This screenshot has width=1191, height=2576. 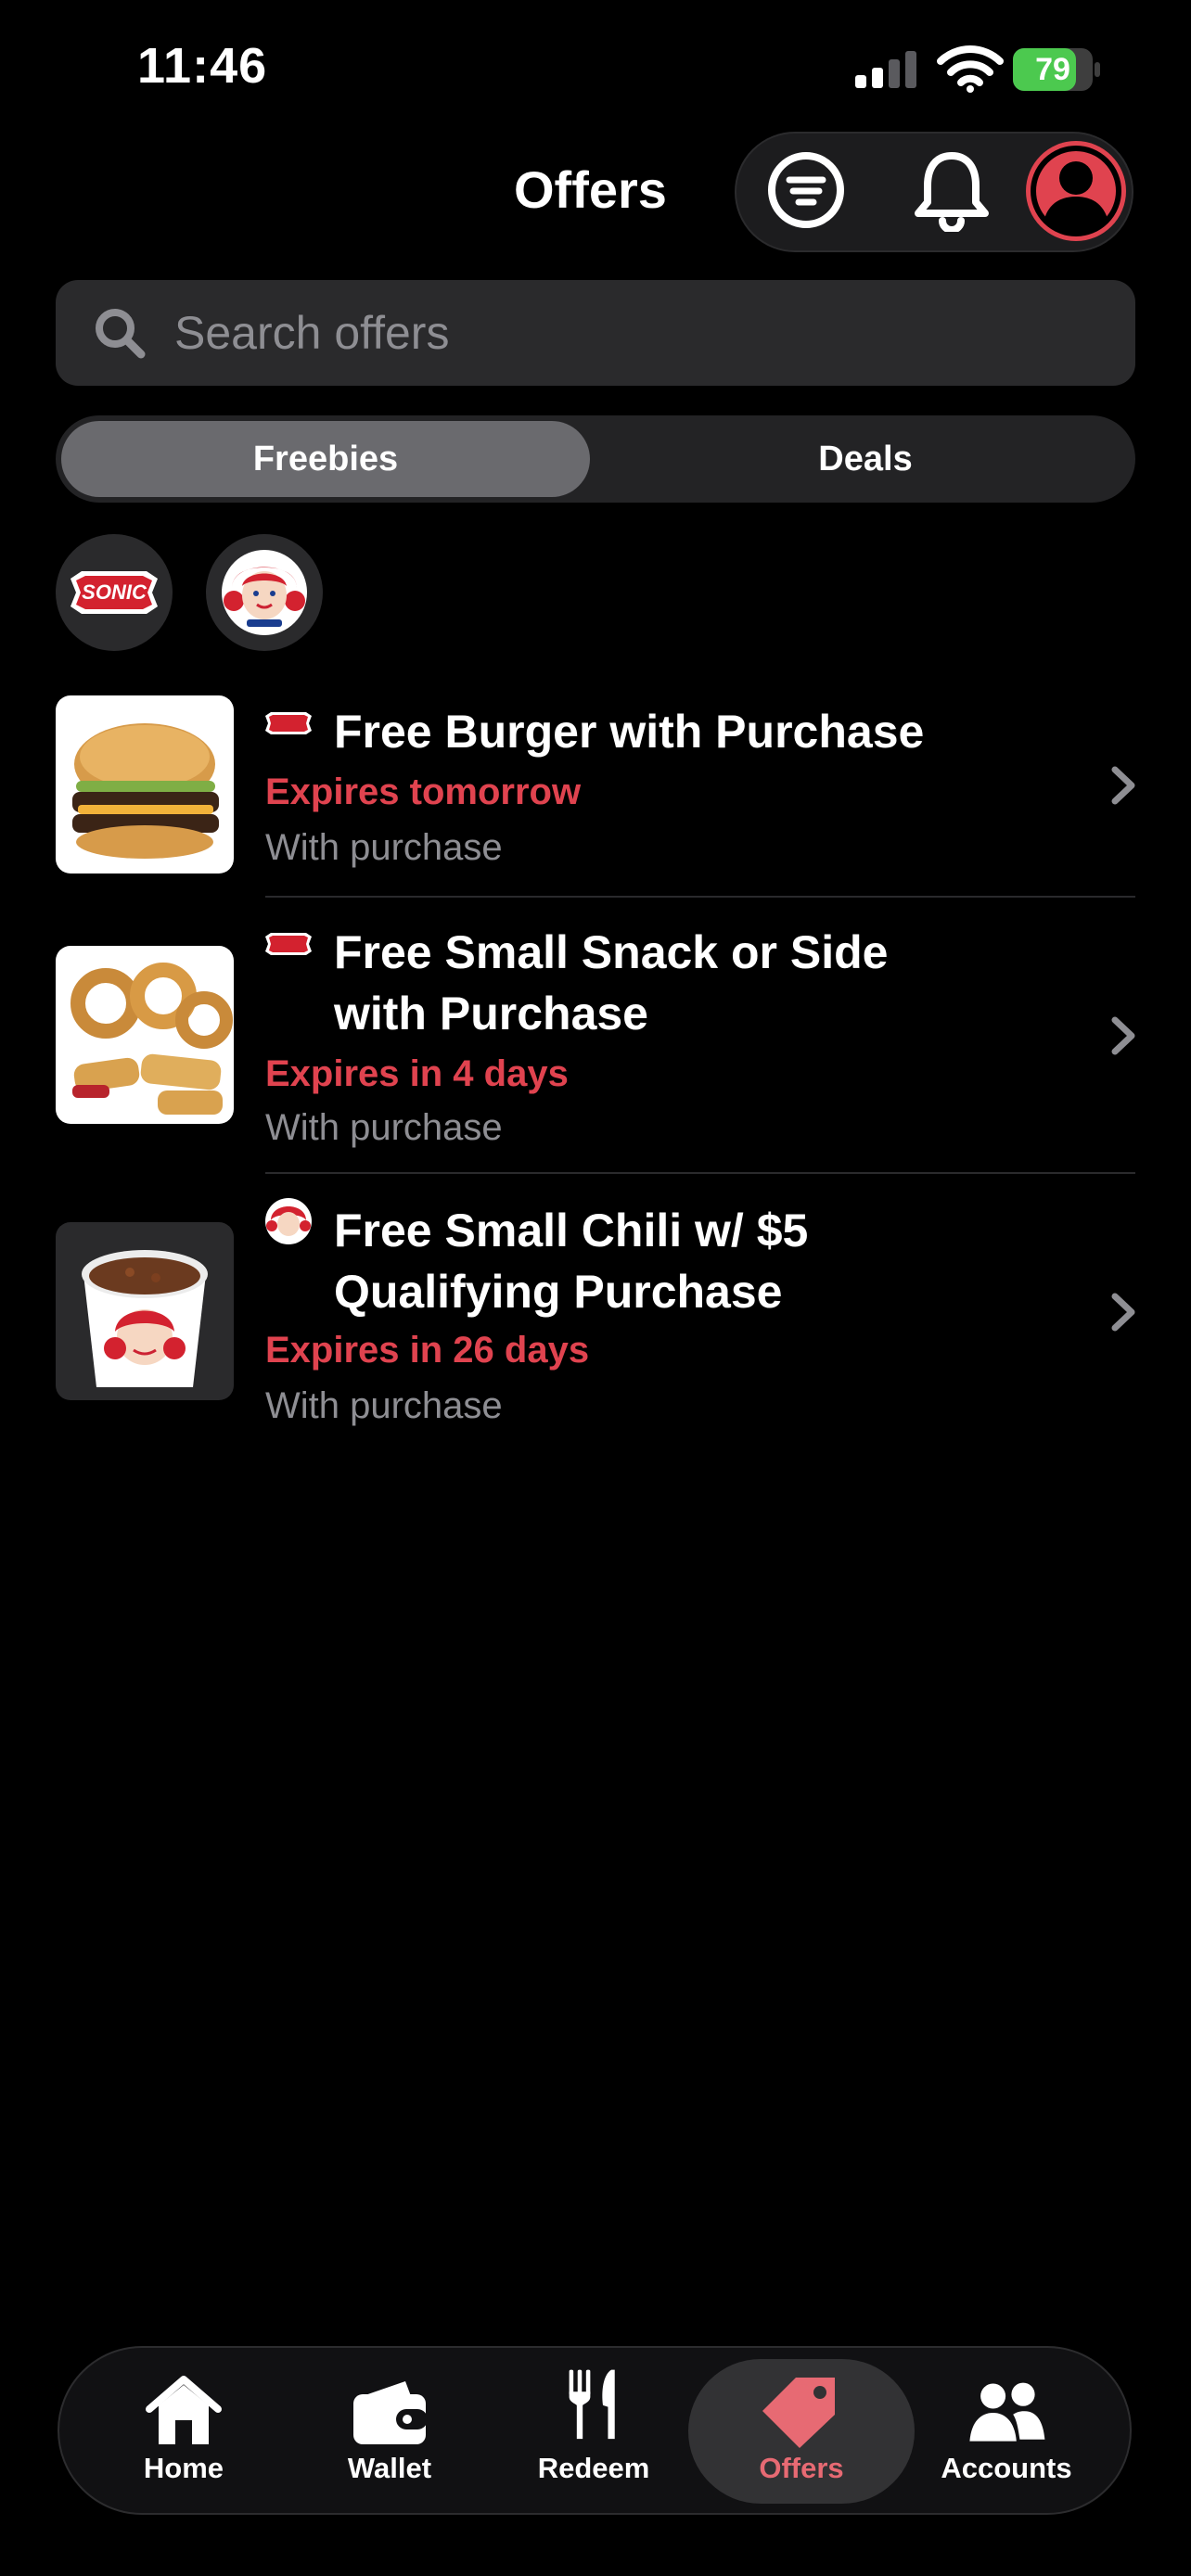 I want to click on user-icon, so click(x=1076, y=191).